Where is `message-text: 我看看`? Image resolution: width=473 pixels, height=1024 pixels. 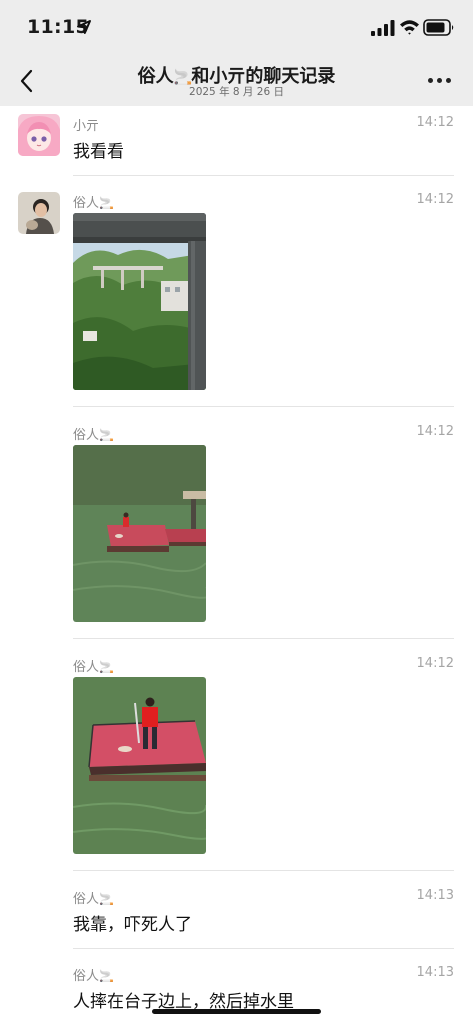 message-text: 我看看 is located at coordinates (98, 149).